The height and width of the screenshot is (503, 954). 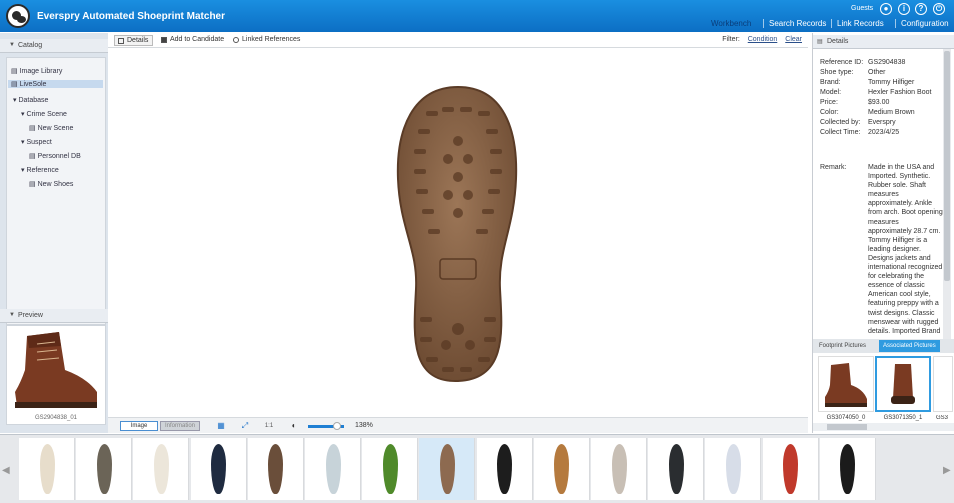 I want to click on picture-tabs: Footprint Pictures Associated Pictures, so click(x=883, y=346).